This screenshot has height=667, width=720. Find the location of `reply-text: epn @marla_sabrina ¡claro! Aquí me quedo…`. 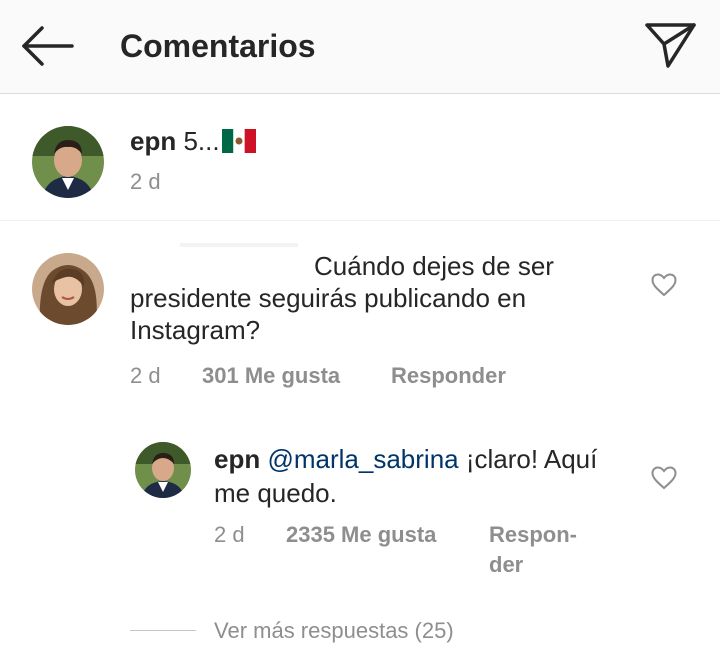

reply-text: epn @marla_sabrina ¡claro! Aquí me quedo… is located at coordinates (419, 476).